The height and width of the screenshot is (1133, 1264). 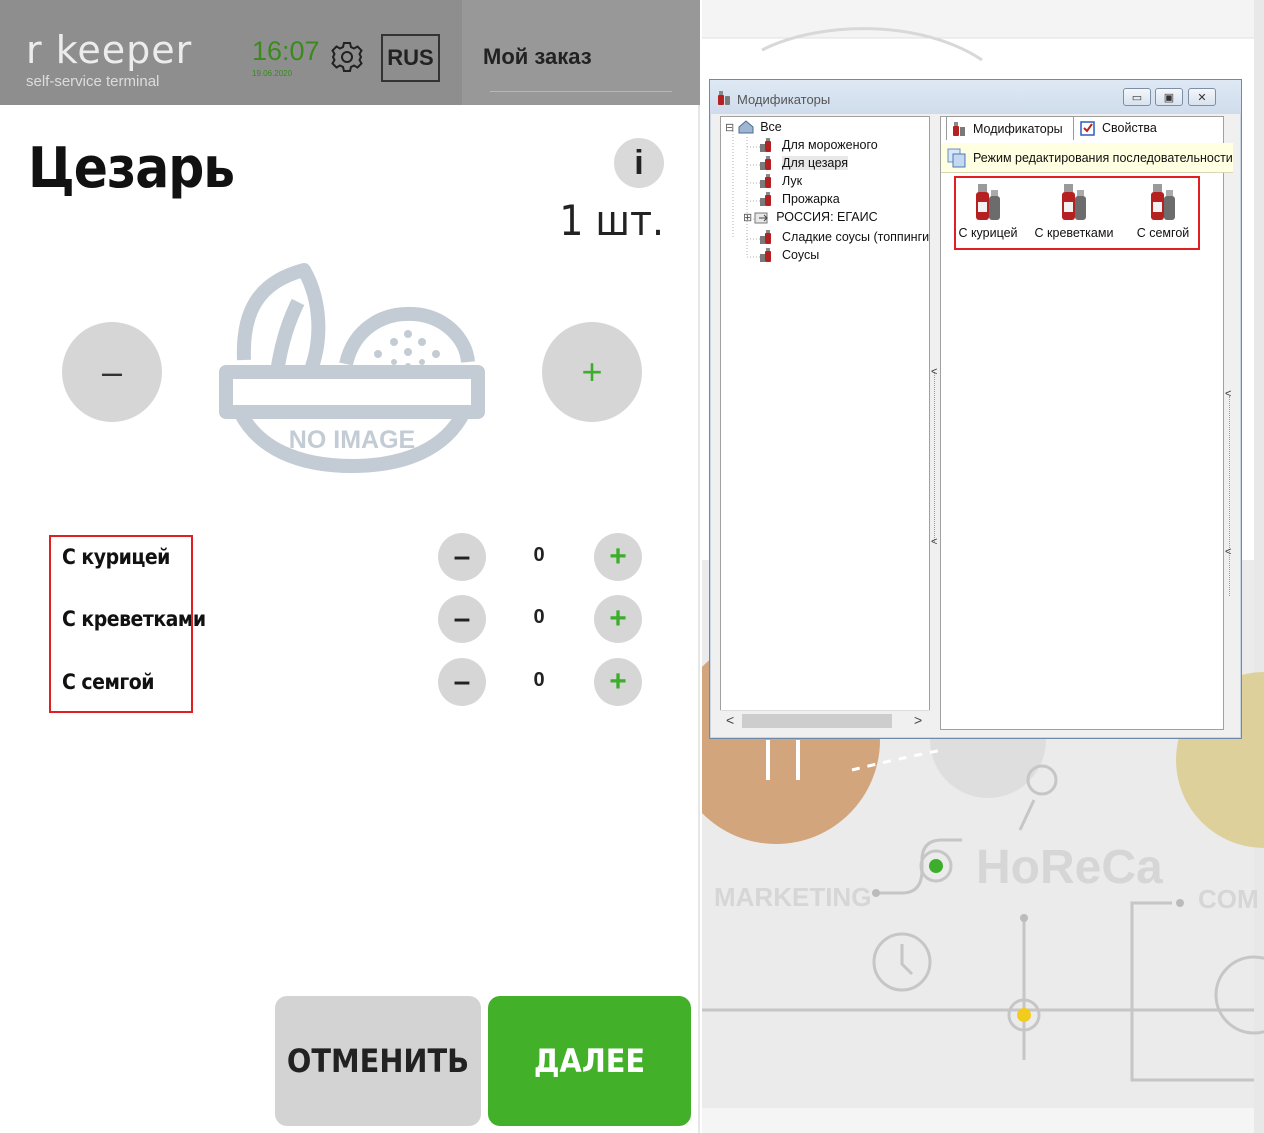 I want to click on window-titlebar: Модификаторы ▭ ▣ ✕, so click(x=975, y=97).